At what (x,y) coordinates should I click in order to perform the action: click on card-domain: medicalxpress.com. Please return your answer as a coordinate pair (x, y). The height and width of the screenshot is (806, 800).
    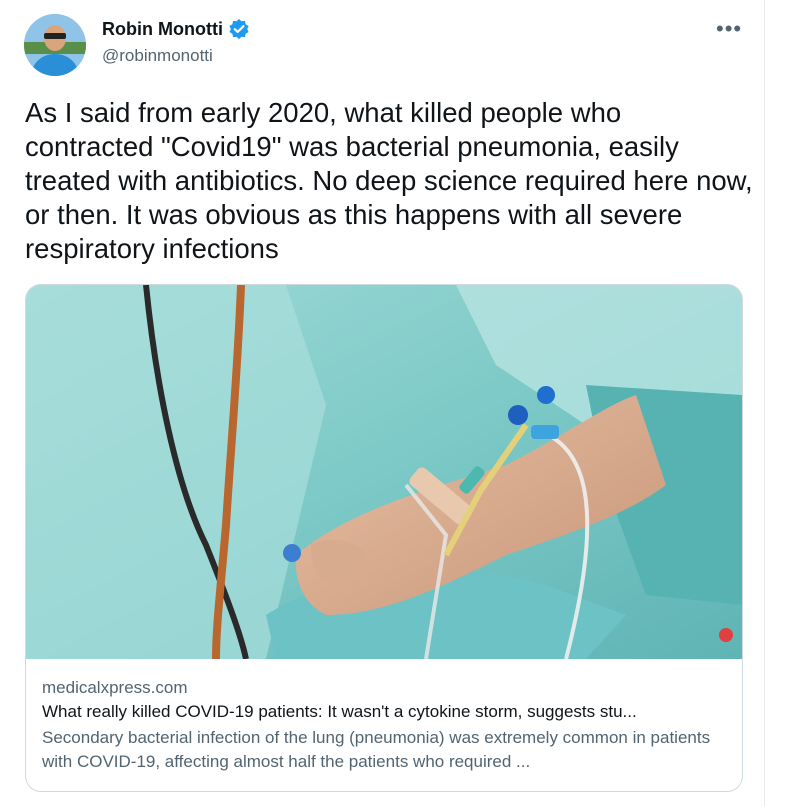
    Looking at the image, I should click on (115, 687).